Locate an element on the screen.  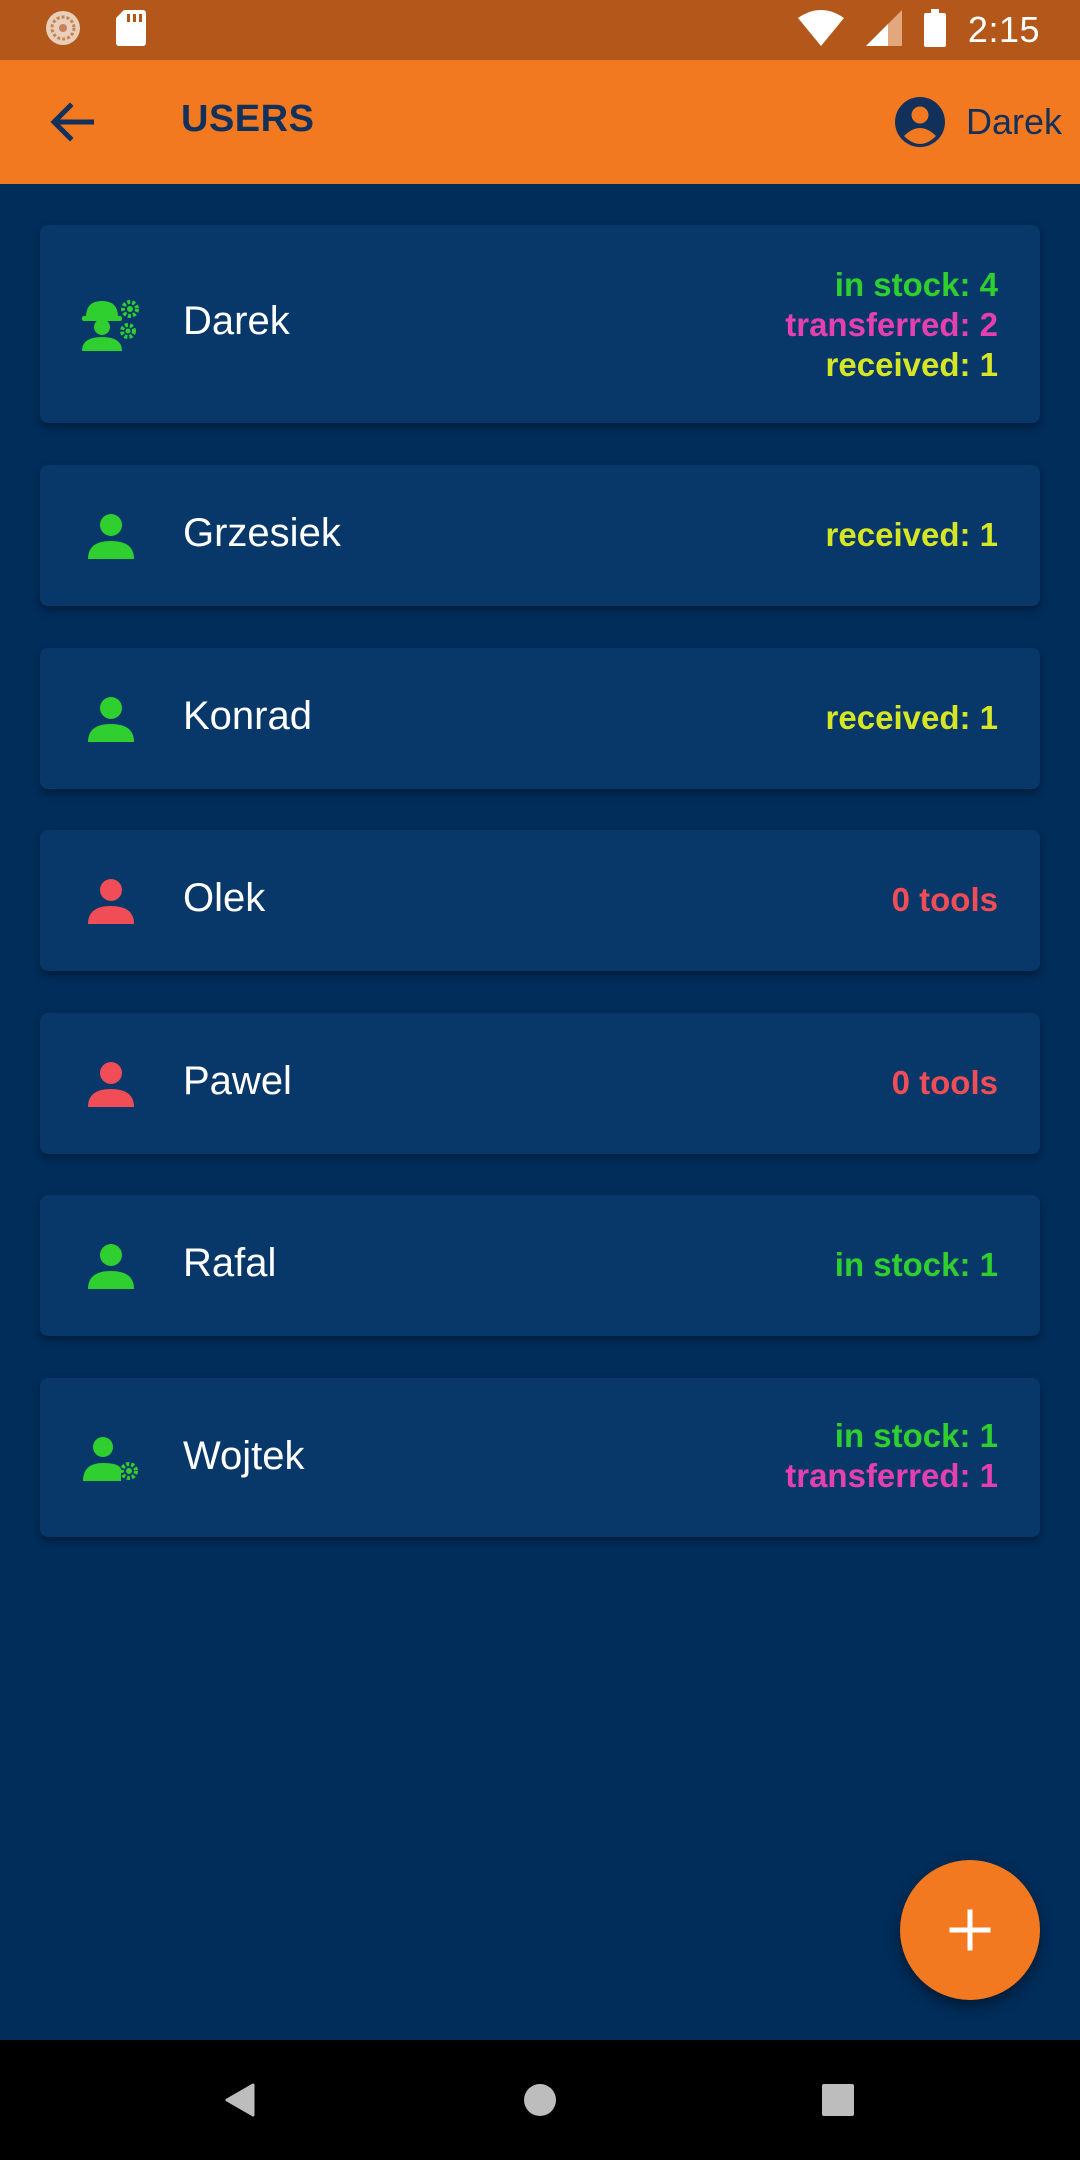
tool-stats: in stock: 1 transferred: 1 is located at coordinates (891, 1456).